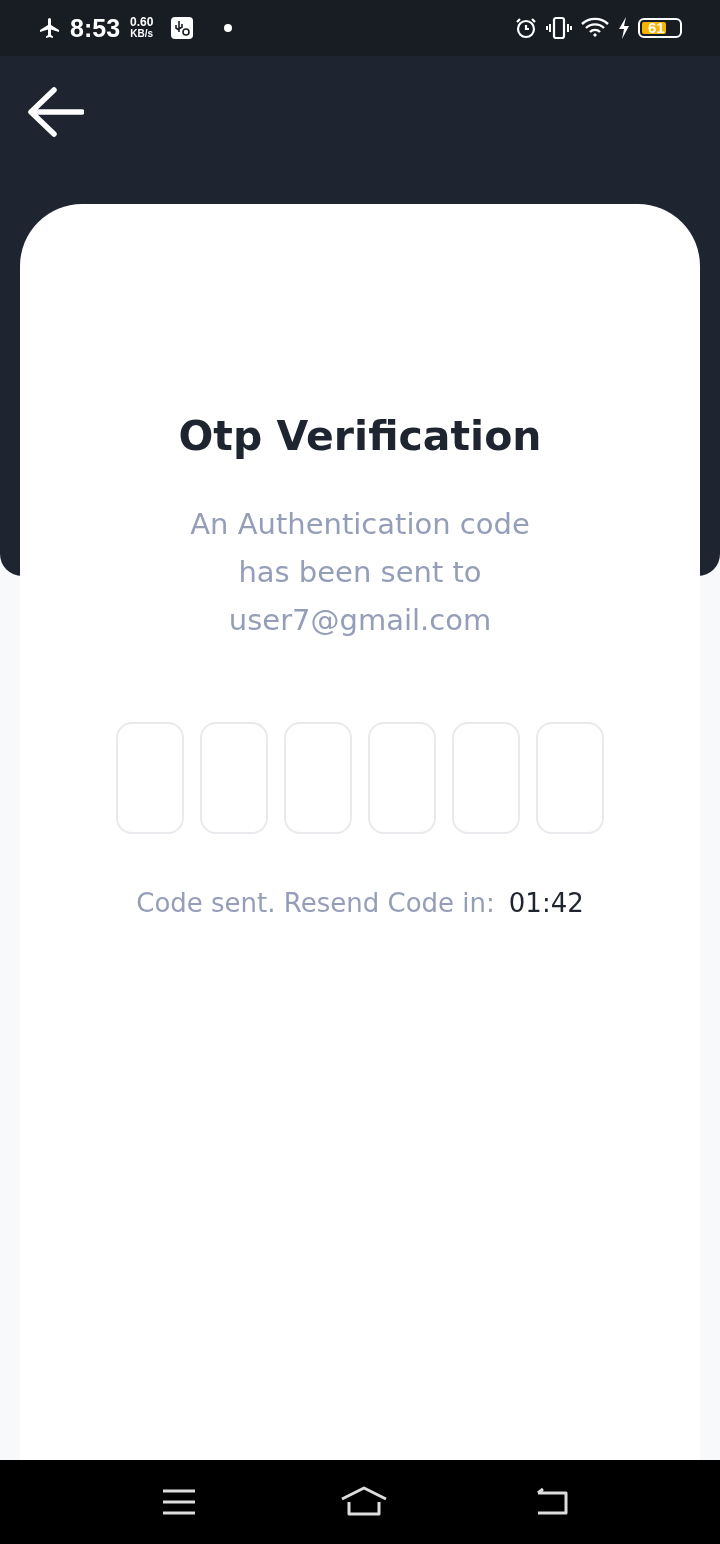 The image size is (720, 1544). Describe the element at coordinates (360, 572) in the screenshot. I see `info-message: An Authentication code has been sent to user7@gmail.com` at that location.